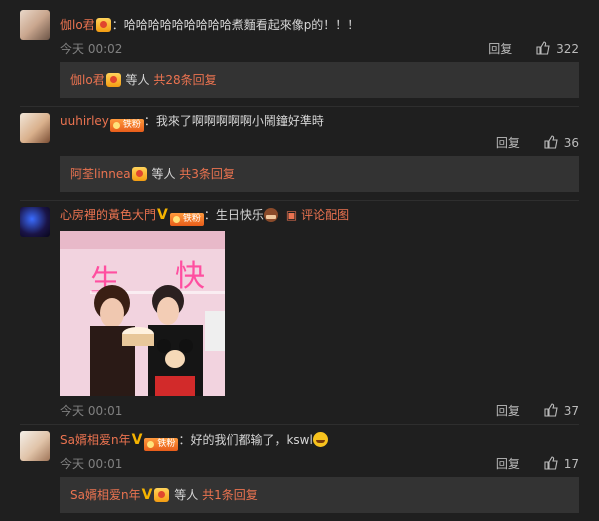  I want to click on like-count: 36, so click(571, 143).